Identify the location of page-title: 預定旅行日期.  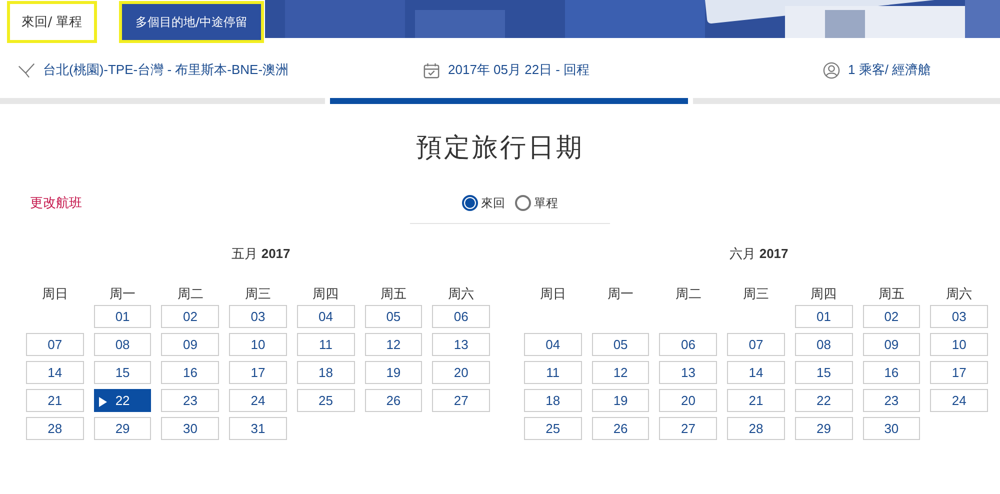
(500, 148).